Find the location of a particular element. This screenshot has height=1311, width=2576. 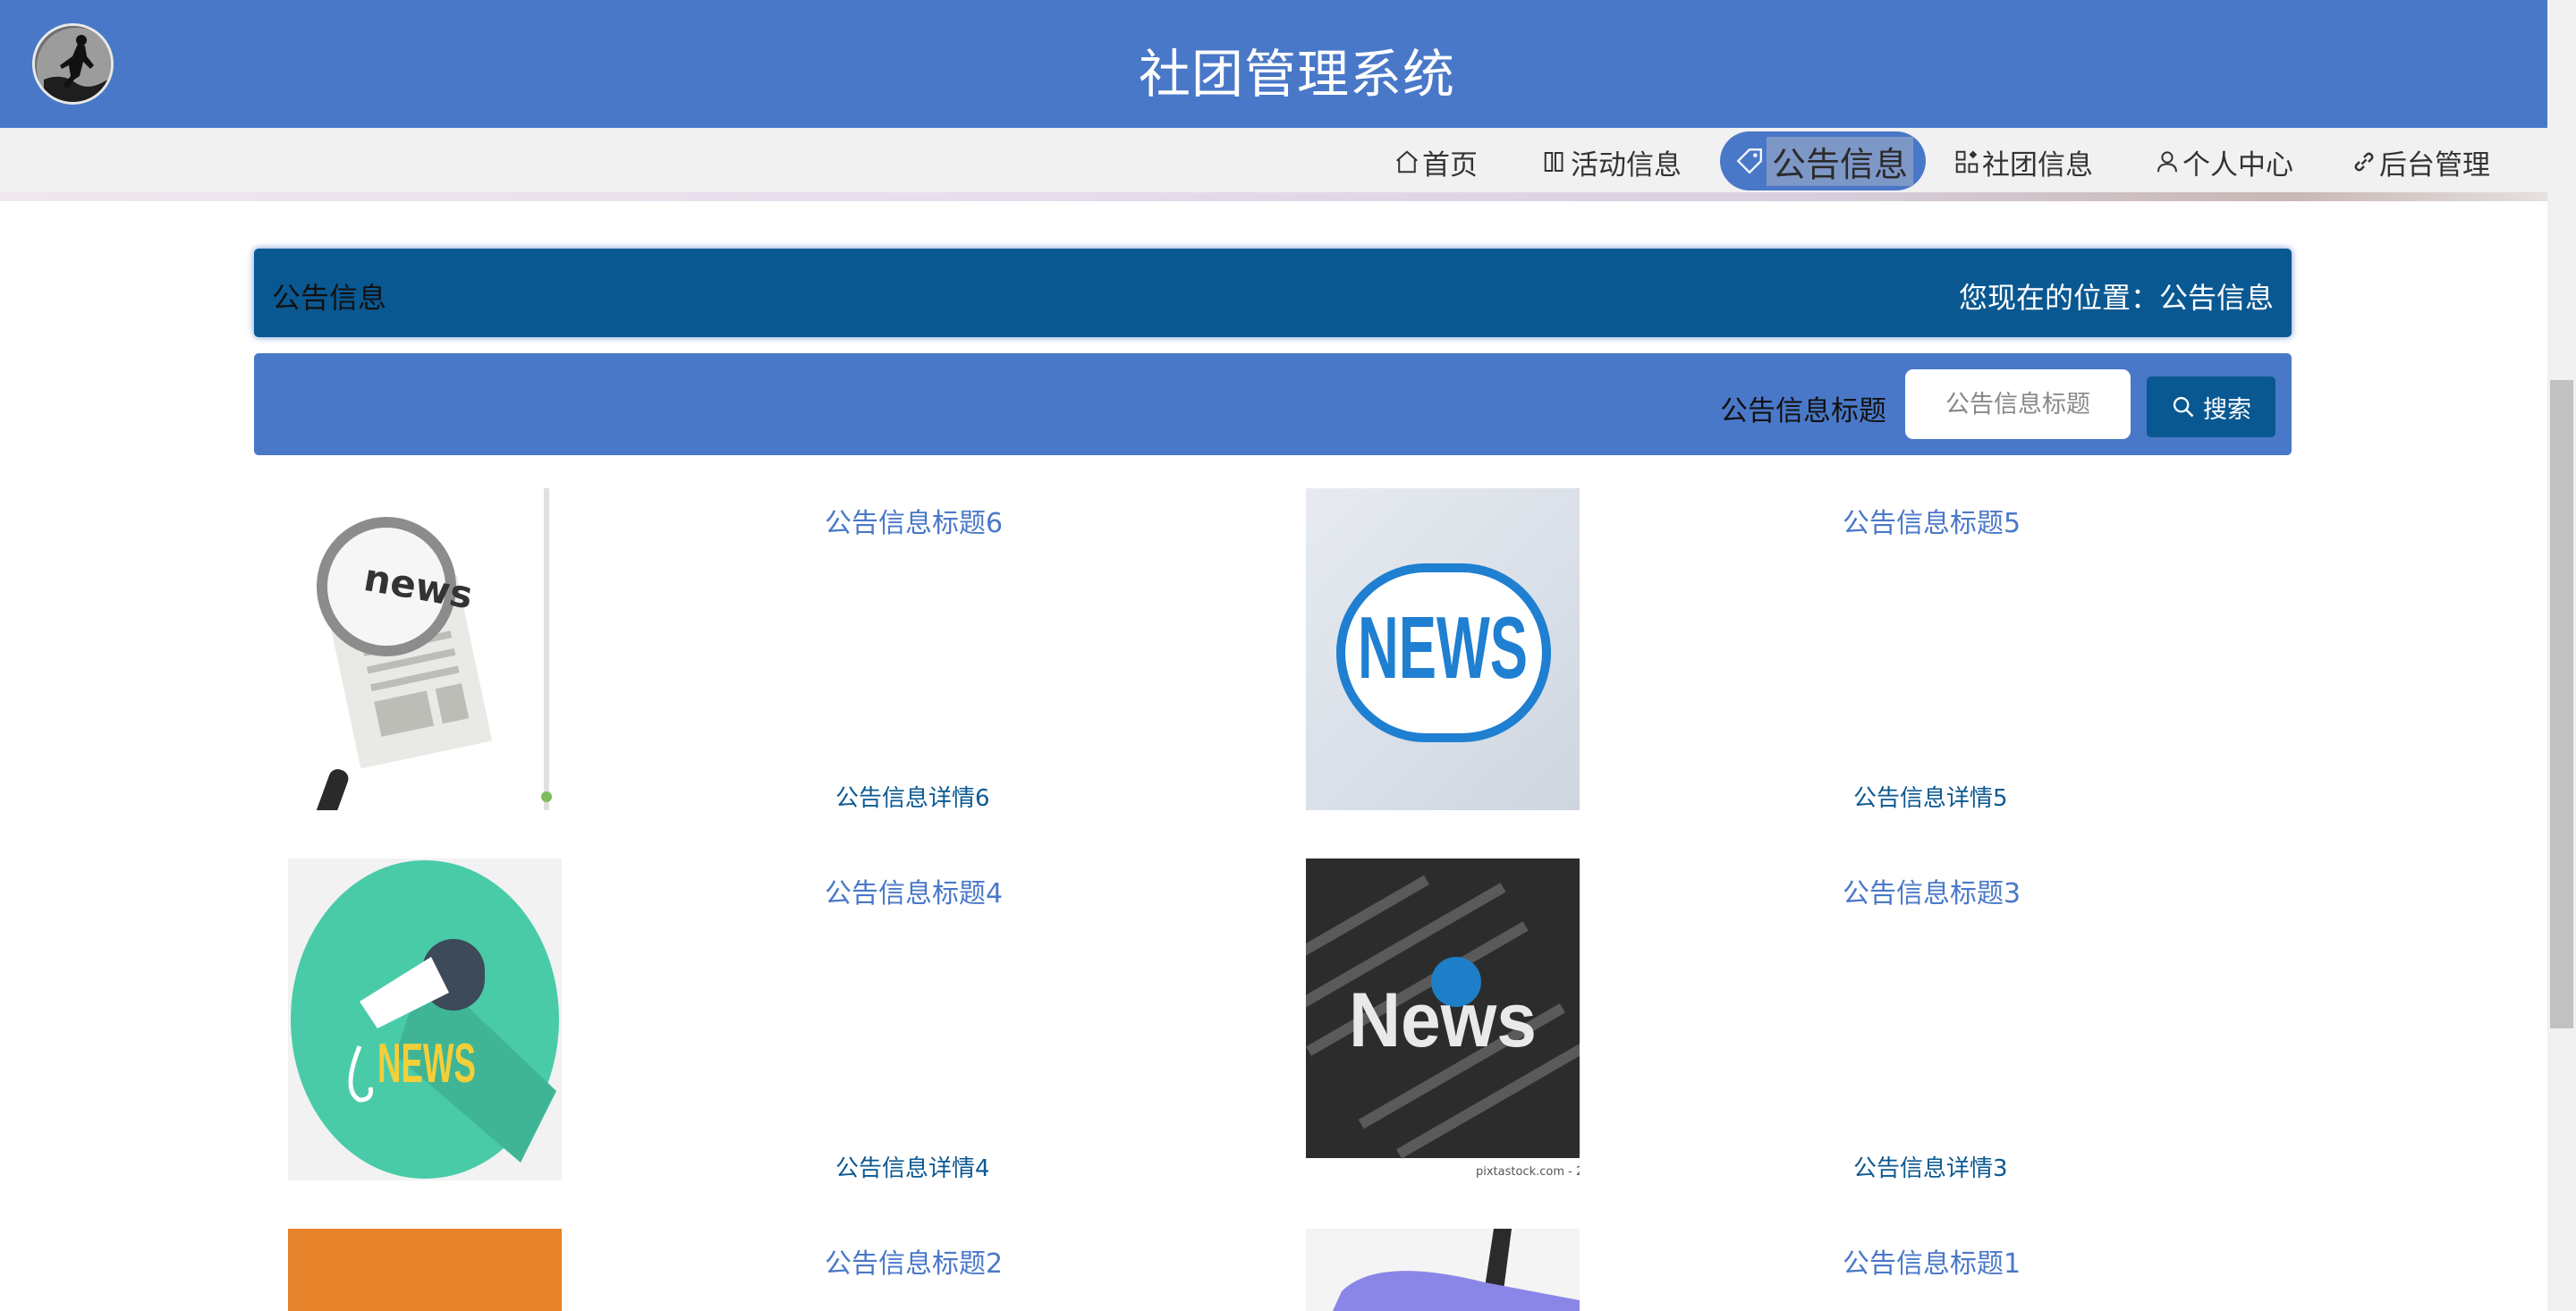

announcement-card: news 公告信息标题6 公告信息详情6 is located at coordinates (789, 658).